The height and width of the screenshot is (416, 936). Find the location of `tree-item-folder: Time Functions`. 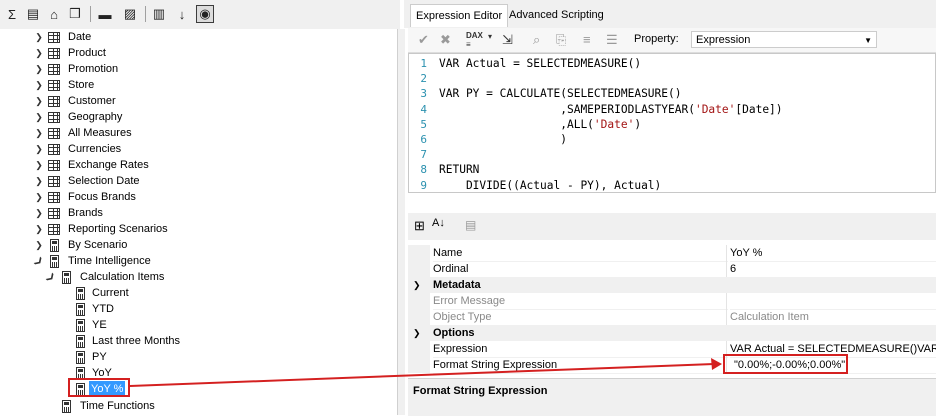

tree-item-folder: Time Functions is located at coordinates (198, 406).